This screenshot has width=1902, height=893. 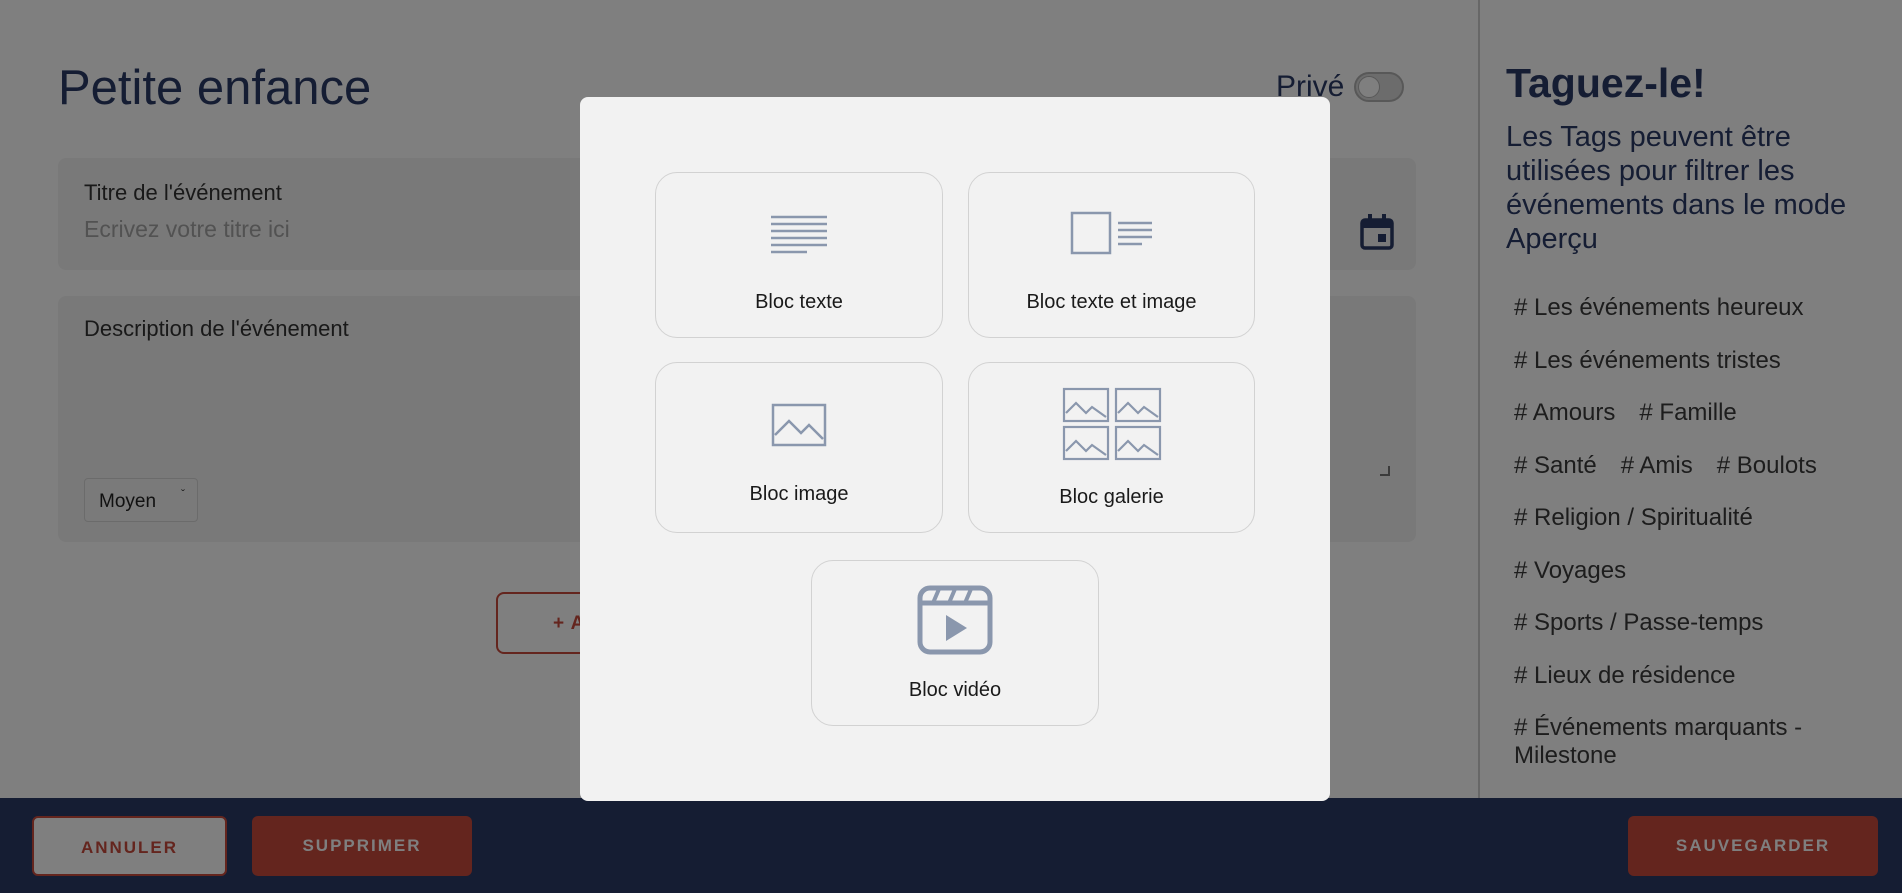 I want to click on text-image-icon, so click(x=1111, y=233).